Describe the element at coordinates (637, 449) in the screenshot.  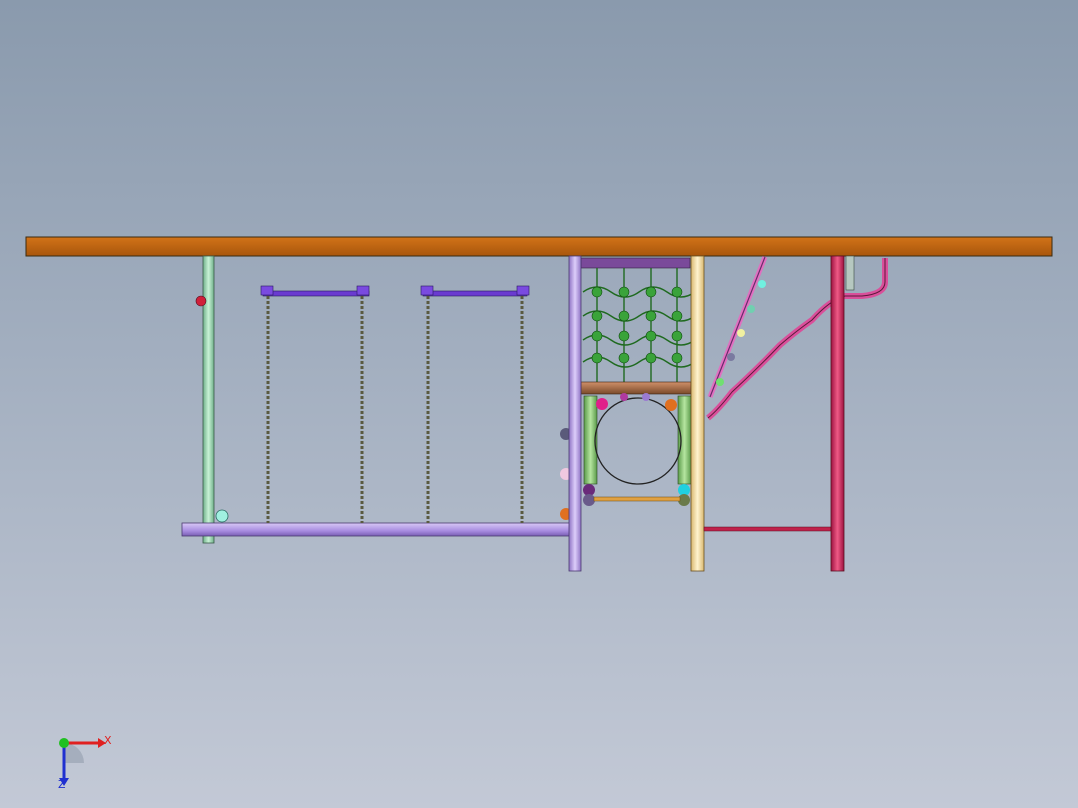
I see `crawl-tube` at that location.